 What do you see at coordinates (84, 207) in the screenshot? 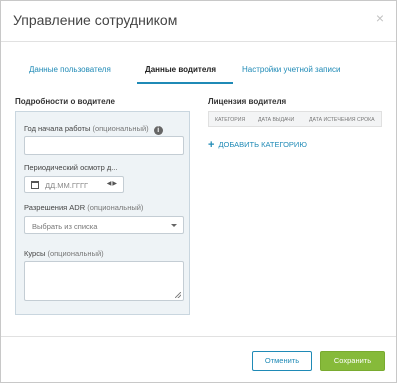
I see `adr-label: Разрешения ADR (опциональный)` at bounding box center [84, 207].